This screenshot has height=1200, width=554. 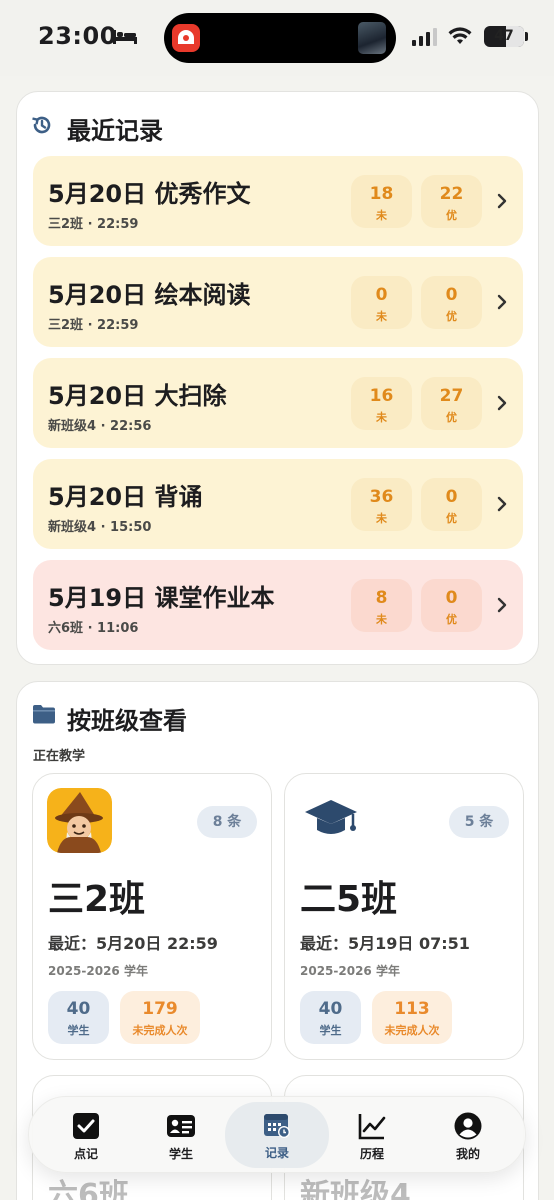 I want to click on folder-icon, so click(x=44, y=714).